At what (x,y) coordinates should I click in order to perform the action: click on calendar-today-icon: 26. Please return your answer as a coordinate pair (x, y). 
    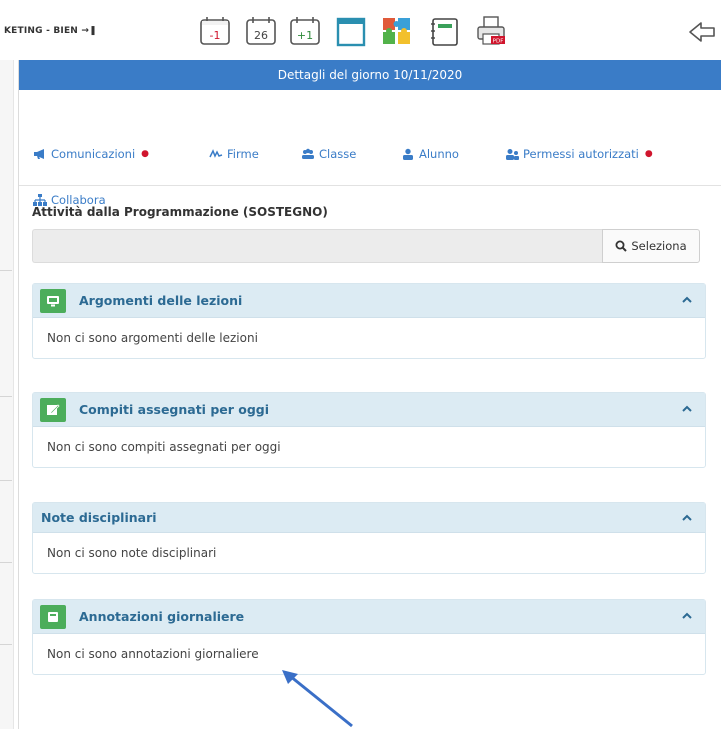
    Looking at the image, I should click on (261, 31).